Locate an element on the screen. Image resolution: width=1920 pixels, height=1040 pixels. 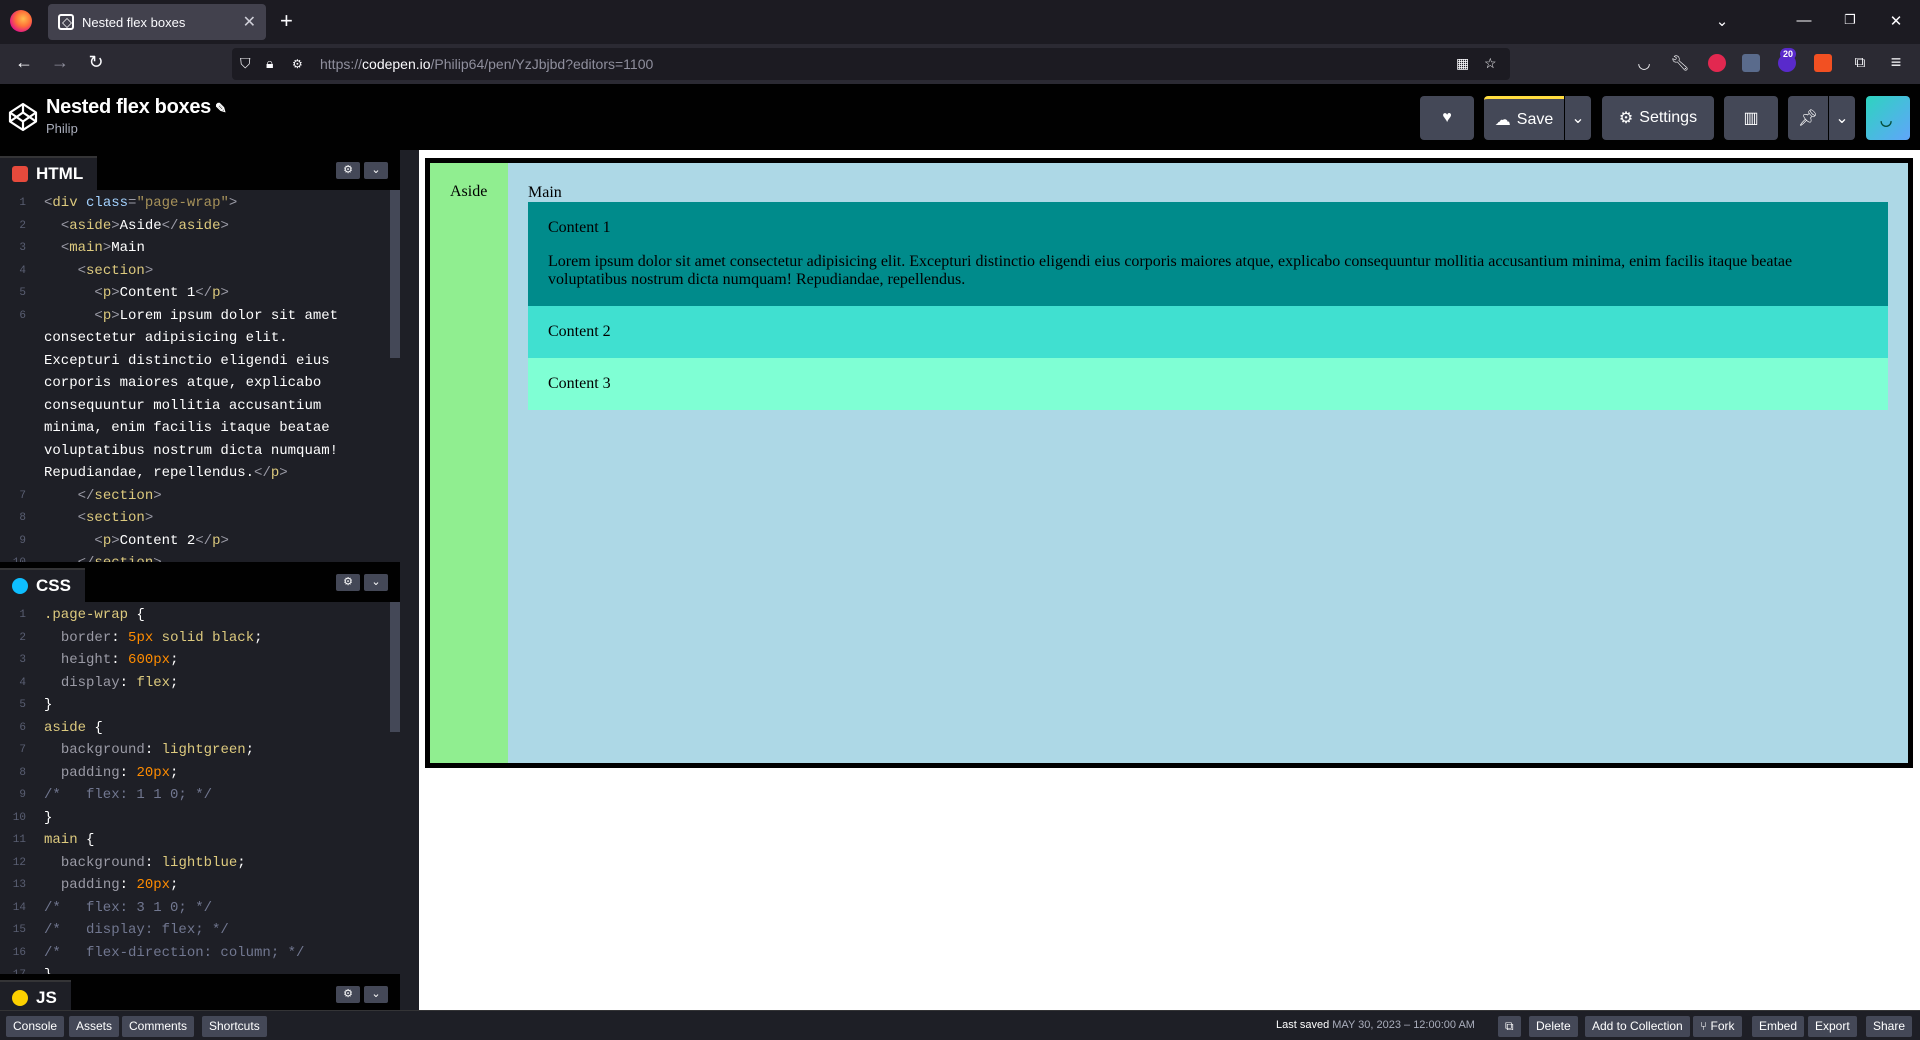
main-label: Main is located at coordinates (545, 192).